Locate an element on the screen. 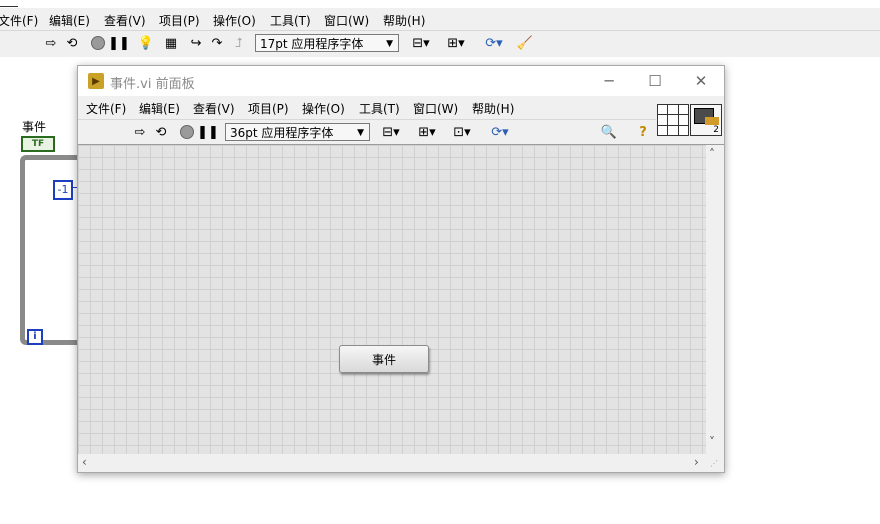  fp-font-select-value: 36pt 应用程序字体 is located at coordinates (282, 133).